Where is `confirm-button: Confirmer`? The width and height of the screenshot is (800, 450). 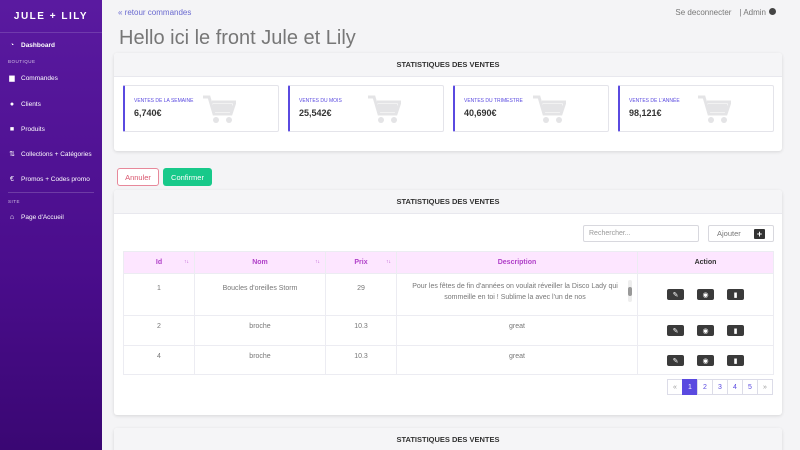 confirm-button: Confirmer is located at coordinates (187, 177).